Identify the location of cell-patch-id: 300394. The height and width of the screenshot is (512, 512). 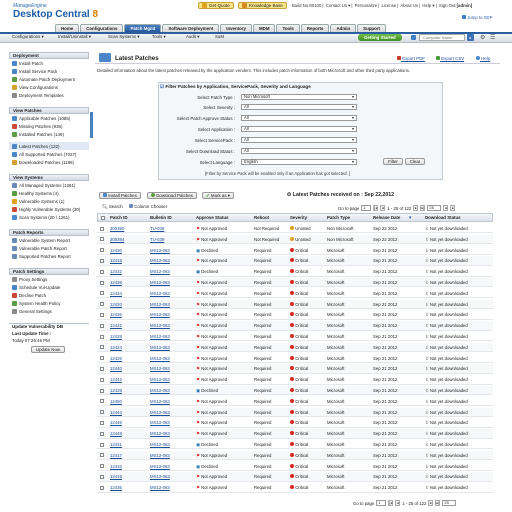
(117, 239).